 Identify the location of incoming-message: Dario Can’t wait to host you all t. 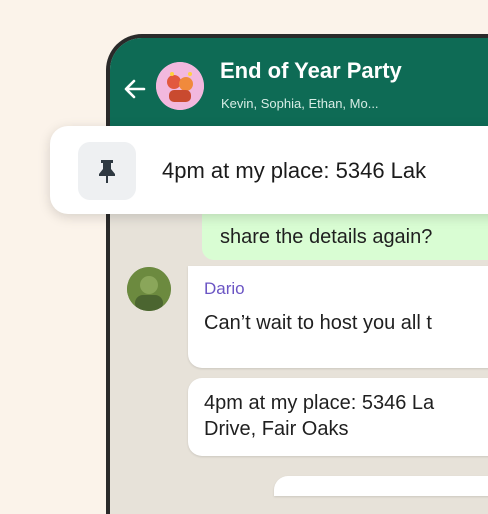
(338, 317).